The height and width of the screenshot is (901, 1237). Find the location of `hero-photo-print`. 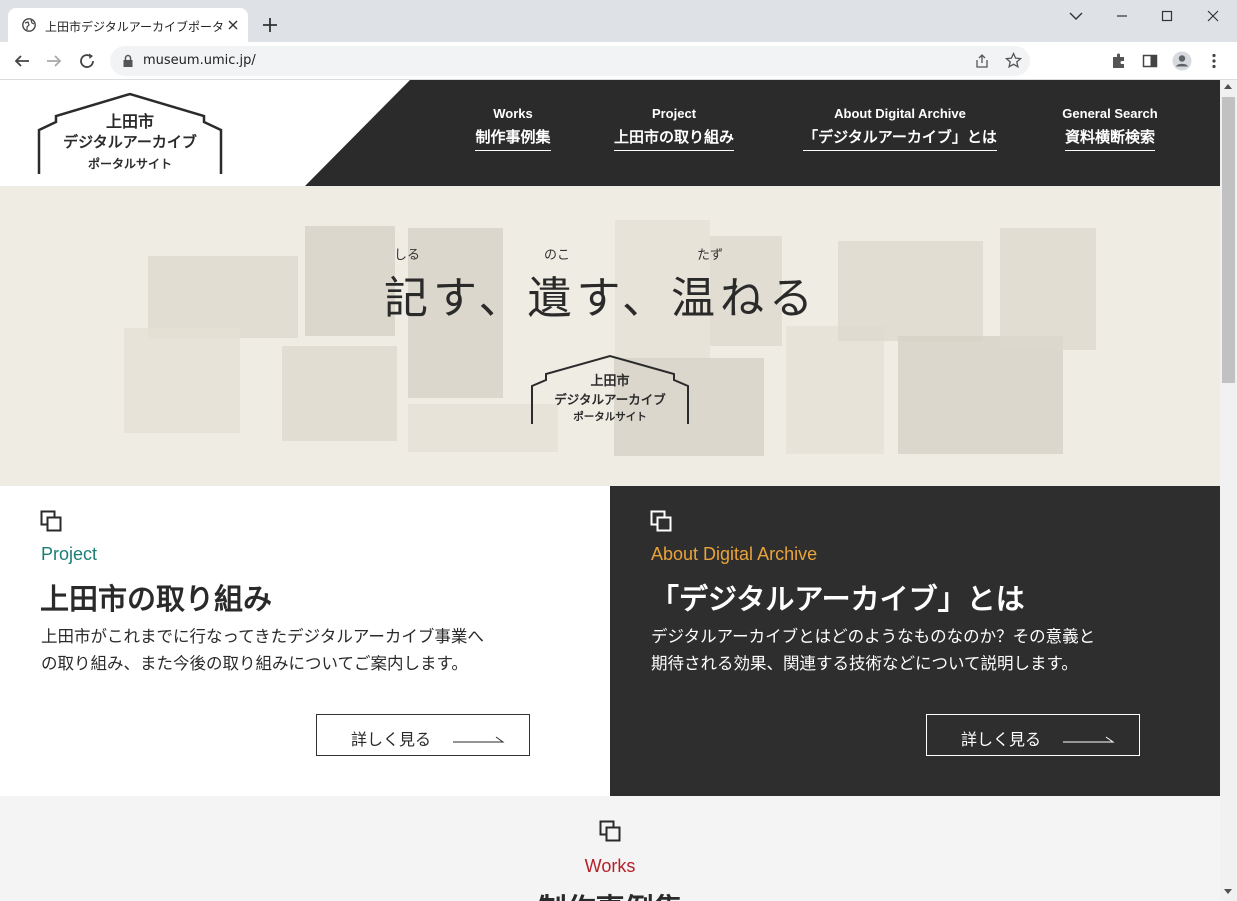

hero-photo-print is located at coordinates (339, 393).